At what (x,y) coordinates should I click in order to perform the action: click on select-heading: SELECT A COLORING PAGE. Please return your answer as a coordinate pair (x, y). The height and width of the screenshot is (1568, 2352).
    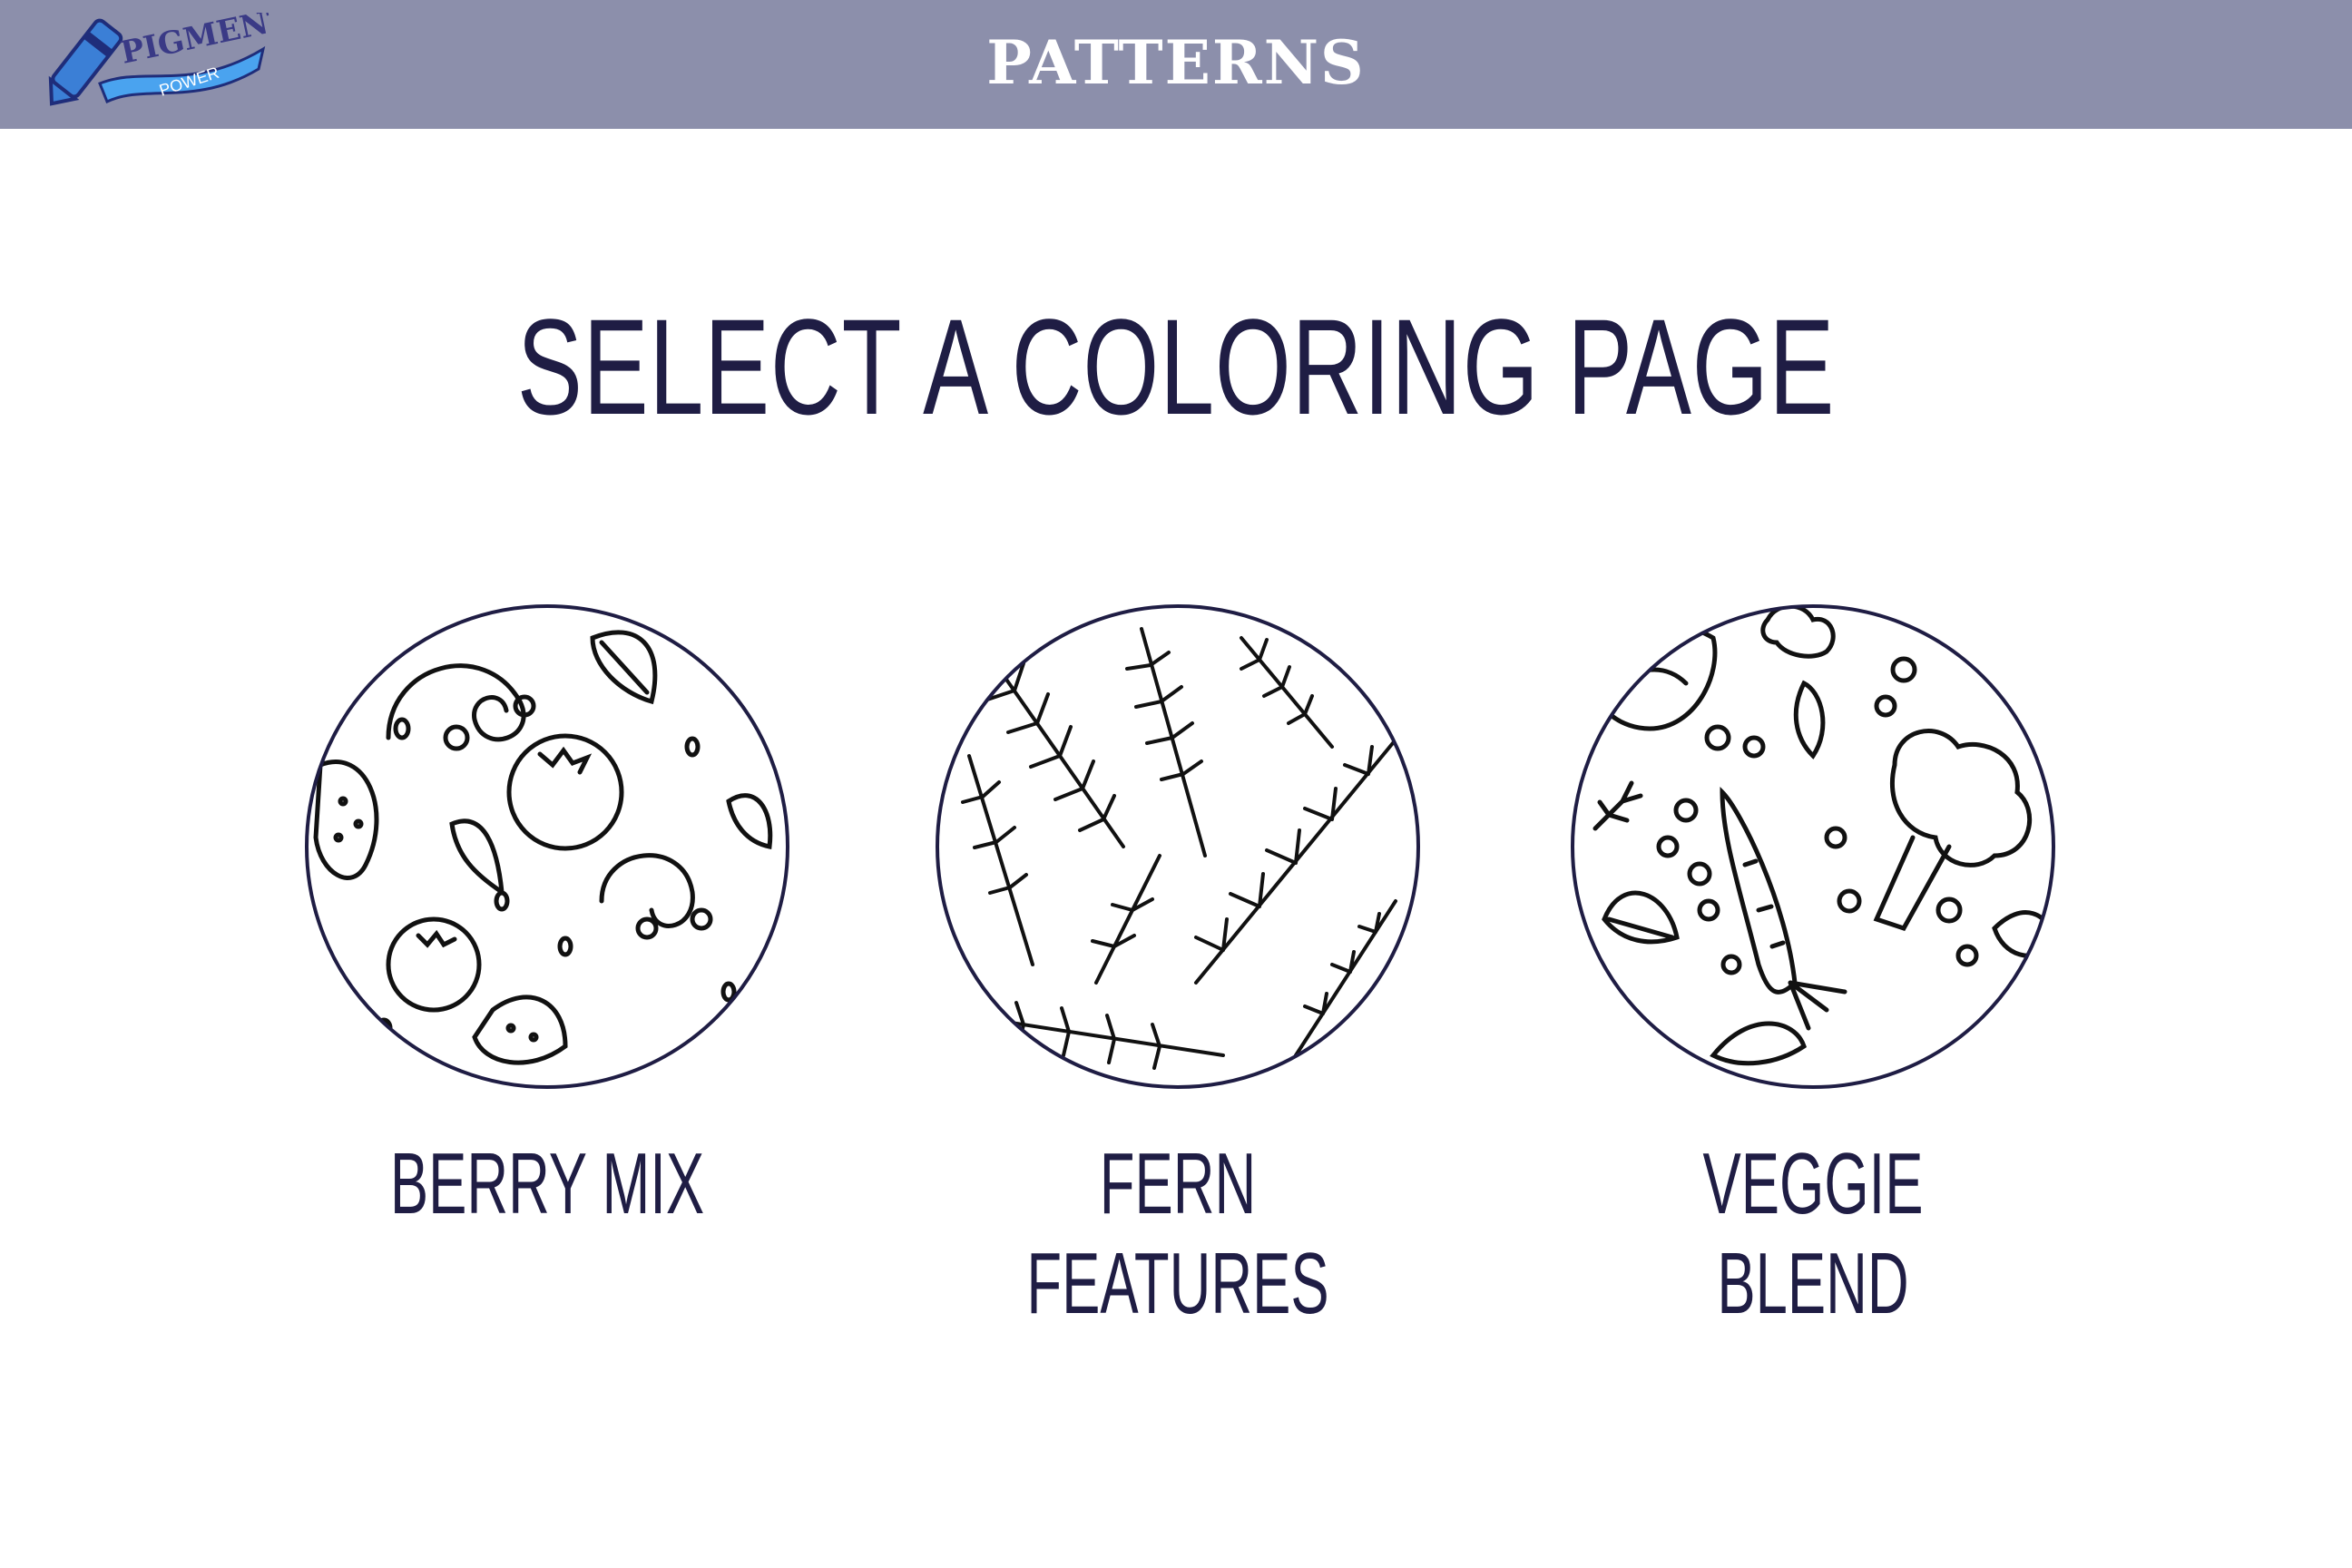
    Looking at the image, I should click on (1176, 366).